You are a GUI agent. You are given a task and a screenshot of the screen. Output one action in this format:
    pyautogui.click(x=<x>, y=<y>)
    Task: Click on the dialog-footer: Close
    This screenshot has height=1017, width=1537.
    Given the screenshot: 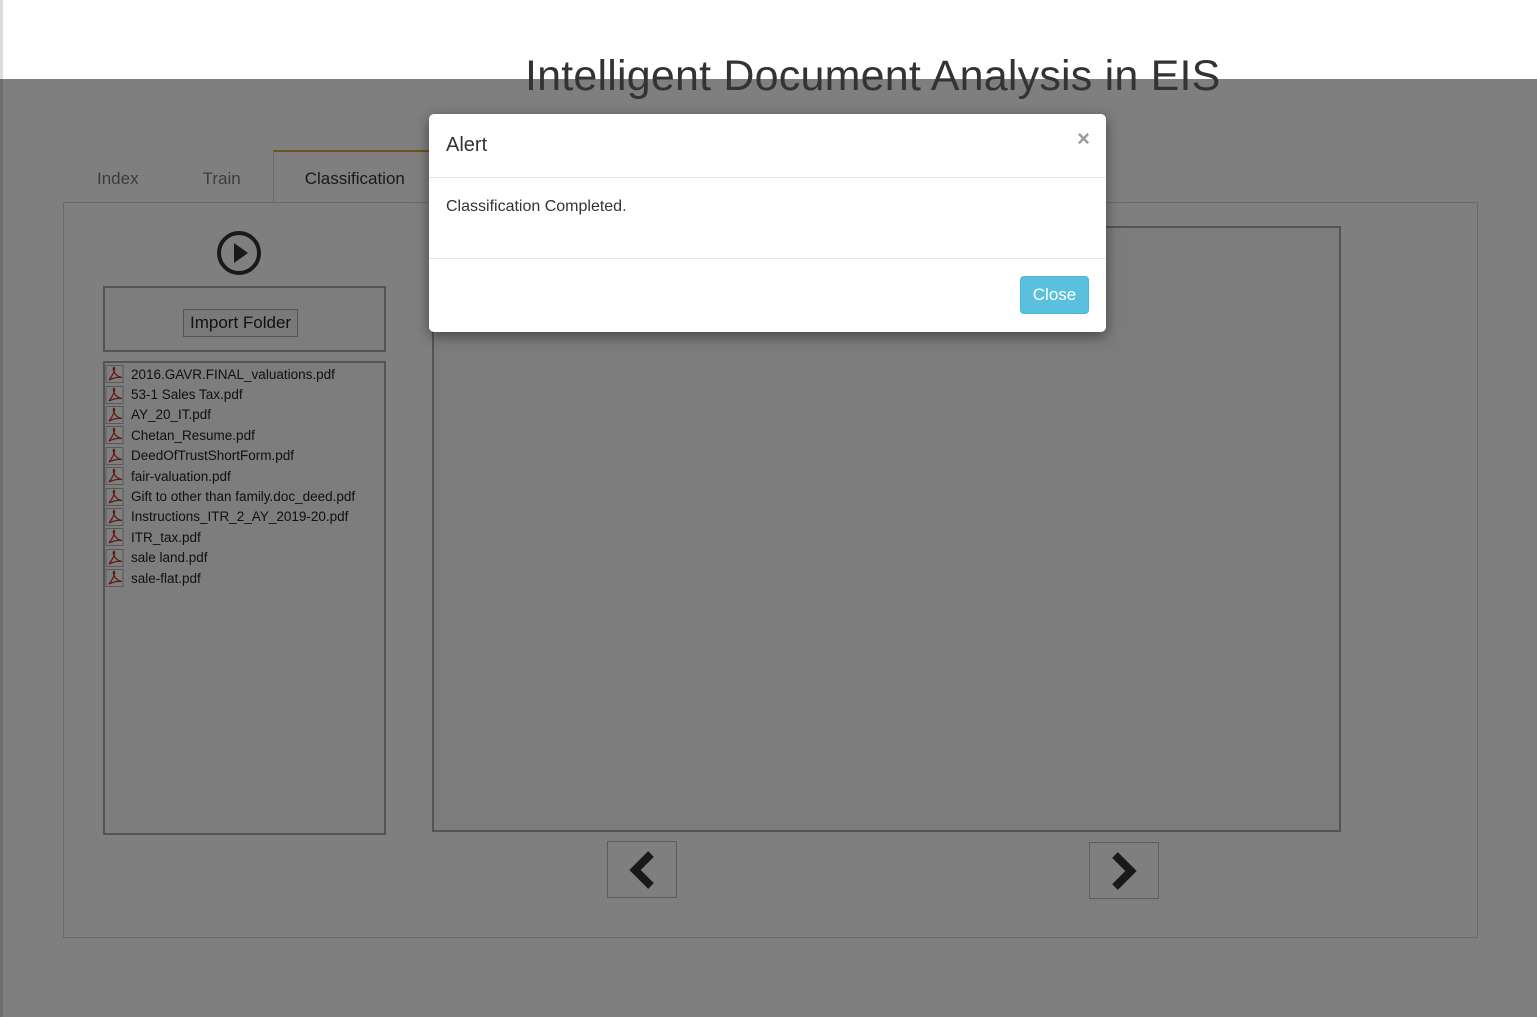 What is the action you would take?
    pyautogui.click(x=767, y=295)
    